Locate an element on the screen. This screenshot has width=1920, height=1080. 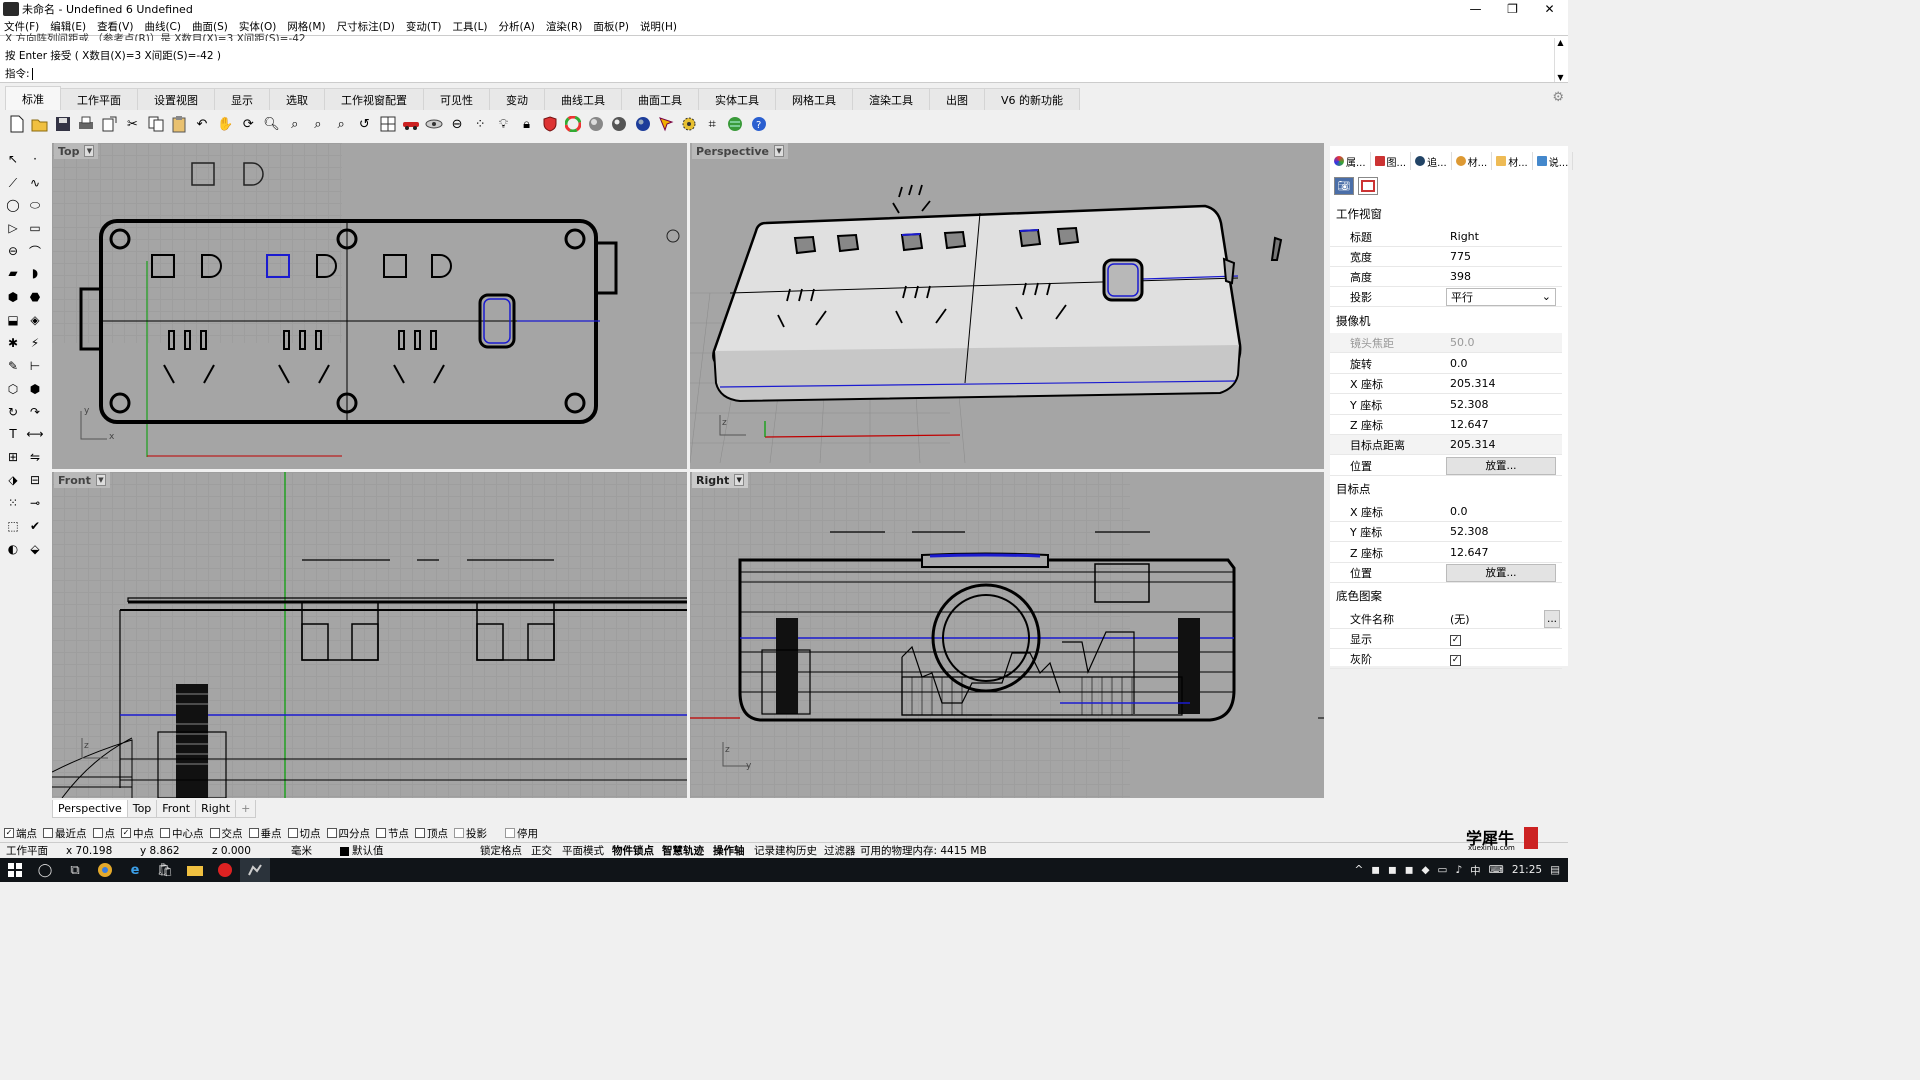
analyze-icon: ⊸ is located at coordinates (35, 503).